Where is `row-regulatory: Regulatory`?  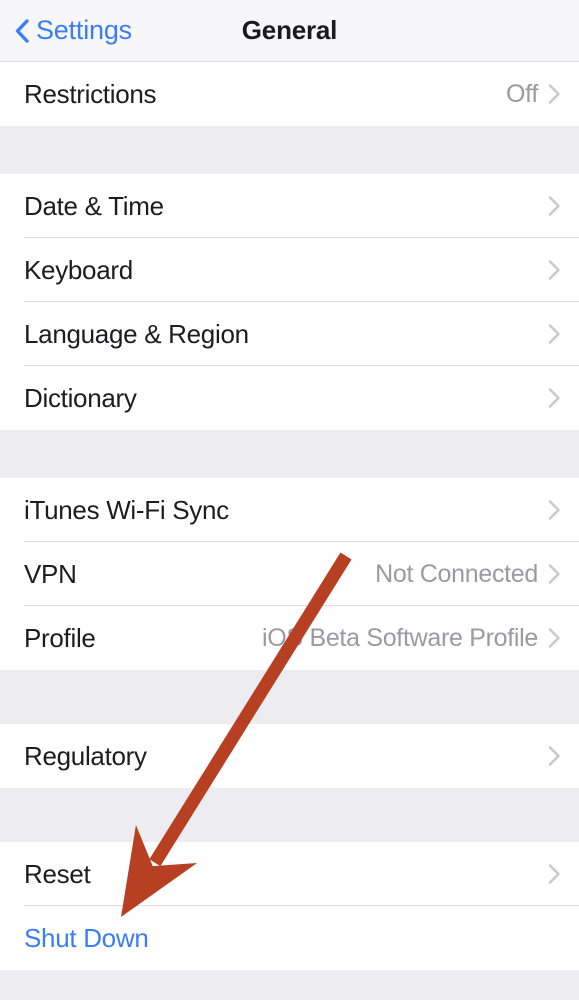 row-regulatory: Regulatory is located at coordinates (289, 756).